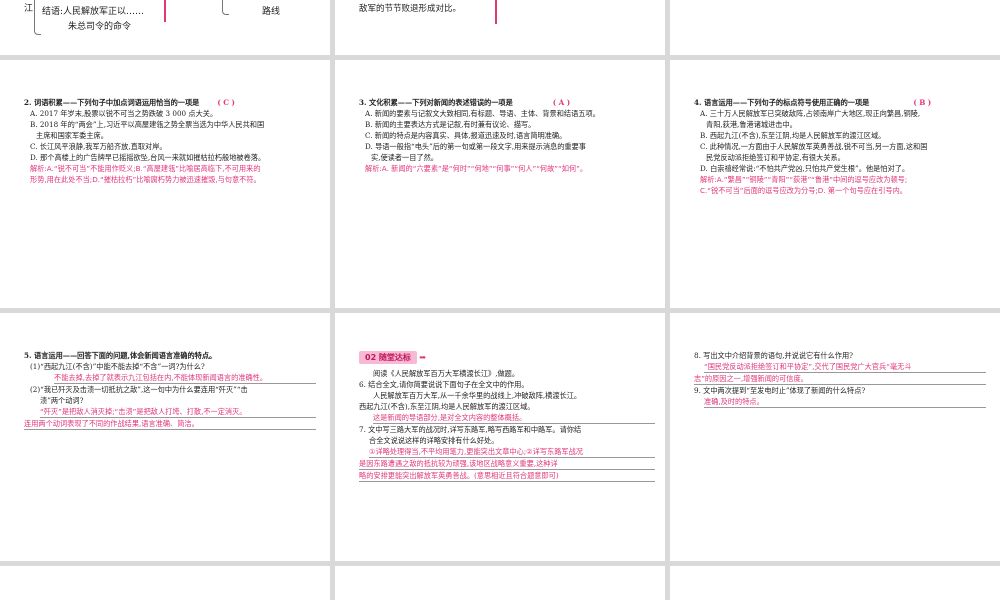 The width and height of the screenshot is (1000, 600). What do you see at coordinates (148, 157) in the screenshot?
I see `option-d: D. 那个高楼上的广告牌早已摇摇欲坠,台风一来就如摧枯拉朽般地被卷落。` at bounding box center [148, 157].